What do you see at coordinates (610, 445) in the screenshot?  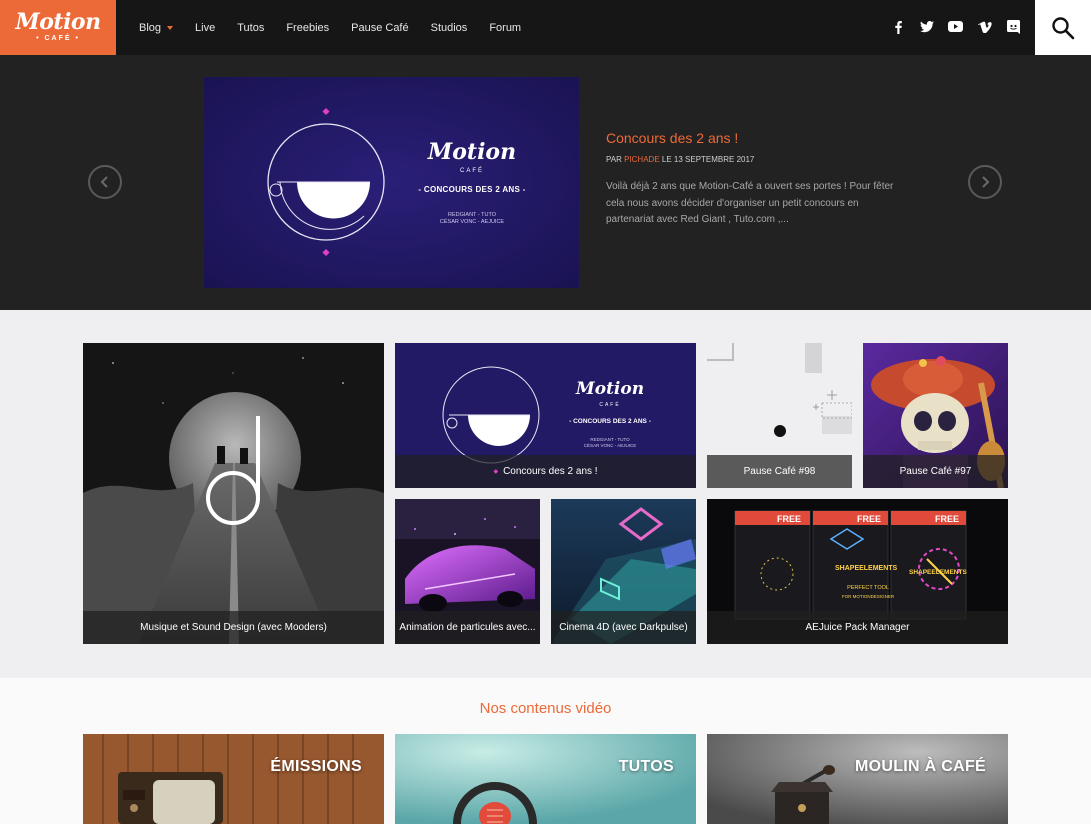 I see `tile-sponsors-2: CÉSAR VONC - AEJUICE` at bounding box center [610, 445].